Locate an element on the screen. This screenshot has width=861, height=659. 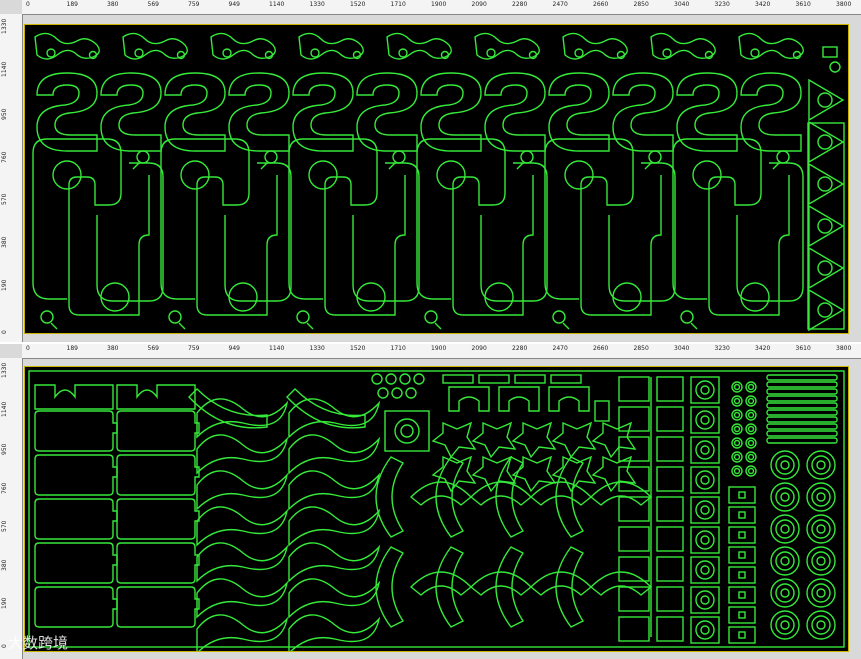
ruler-tick-label: 3230 is located at coordinates (722, 4).